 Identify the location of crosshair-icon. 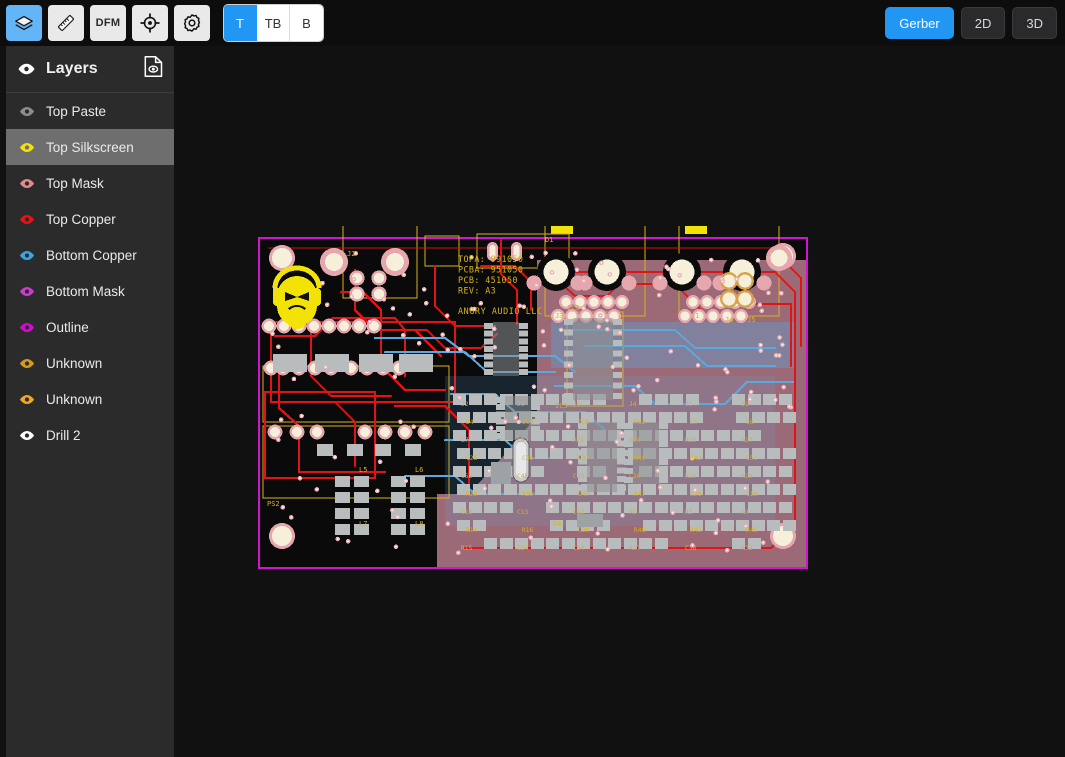
(150, 23).